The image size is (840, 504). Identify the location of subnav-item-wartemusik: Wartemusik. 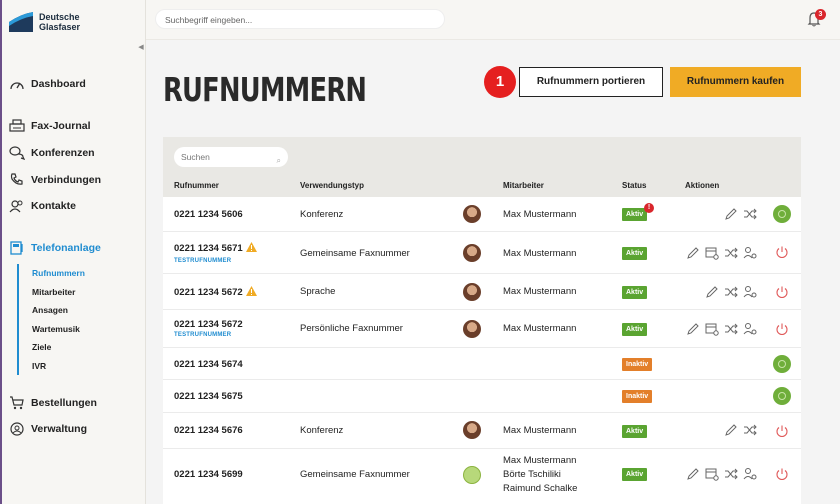
(58, 329).